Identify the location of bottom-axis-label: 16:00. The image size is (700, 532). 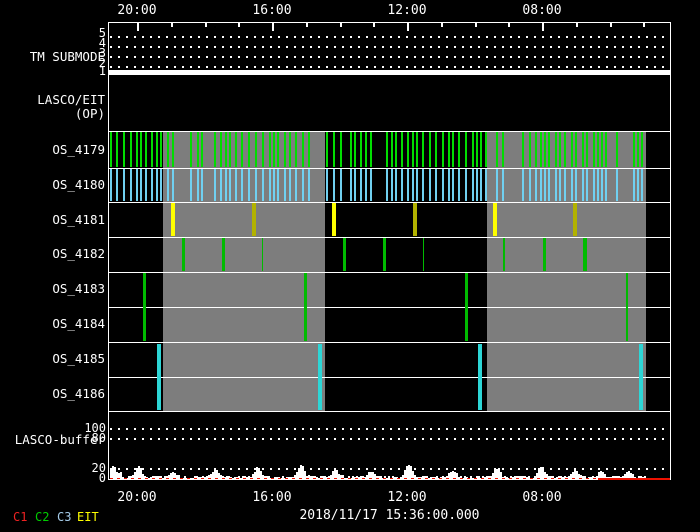
(272, 497).